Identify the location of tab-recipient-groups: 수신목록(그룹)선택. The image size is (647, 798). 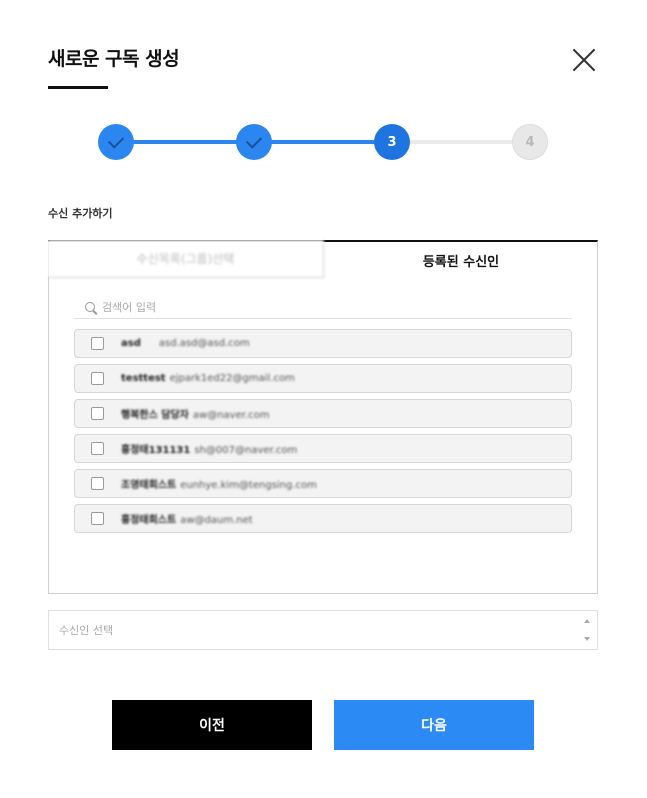
(186, 259).